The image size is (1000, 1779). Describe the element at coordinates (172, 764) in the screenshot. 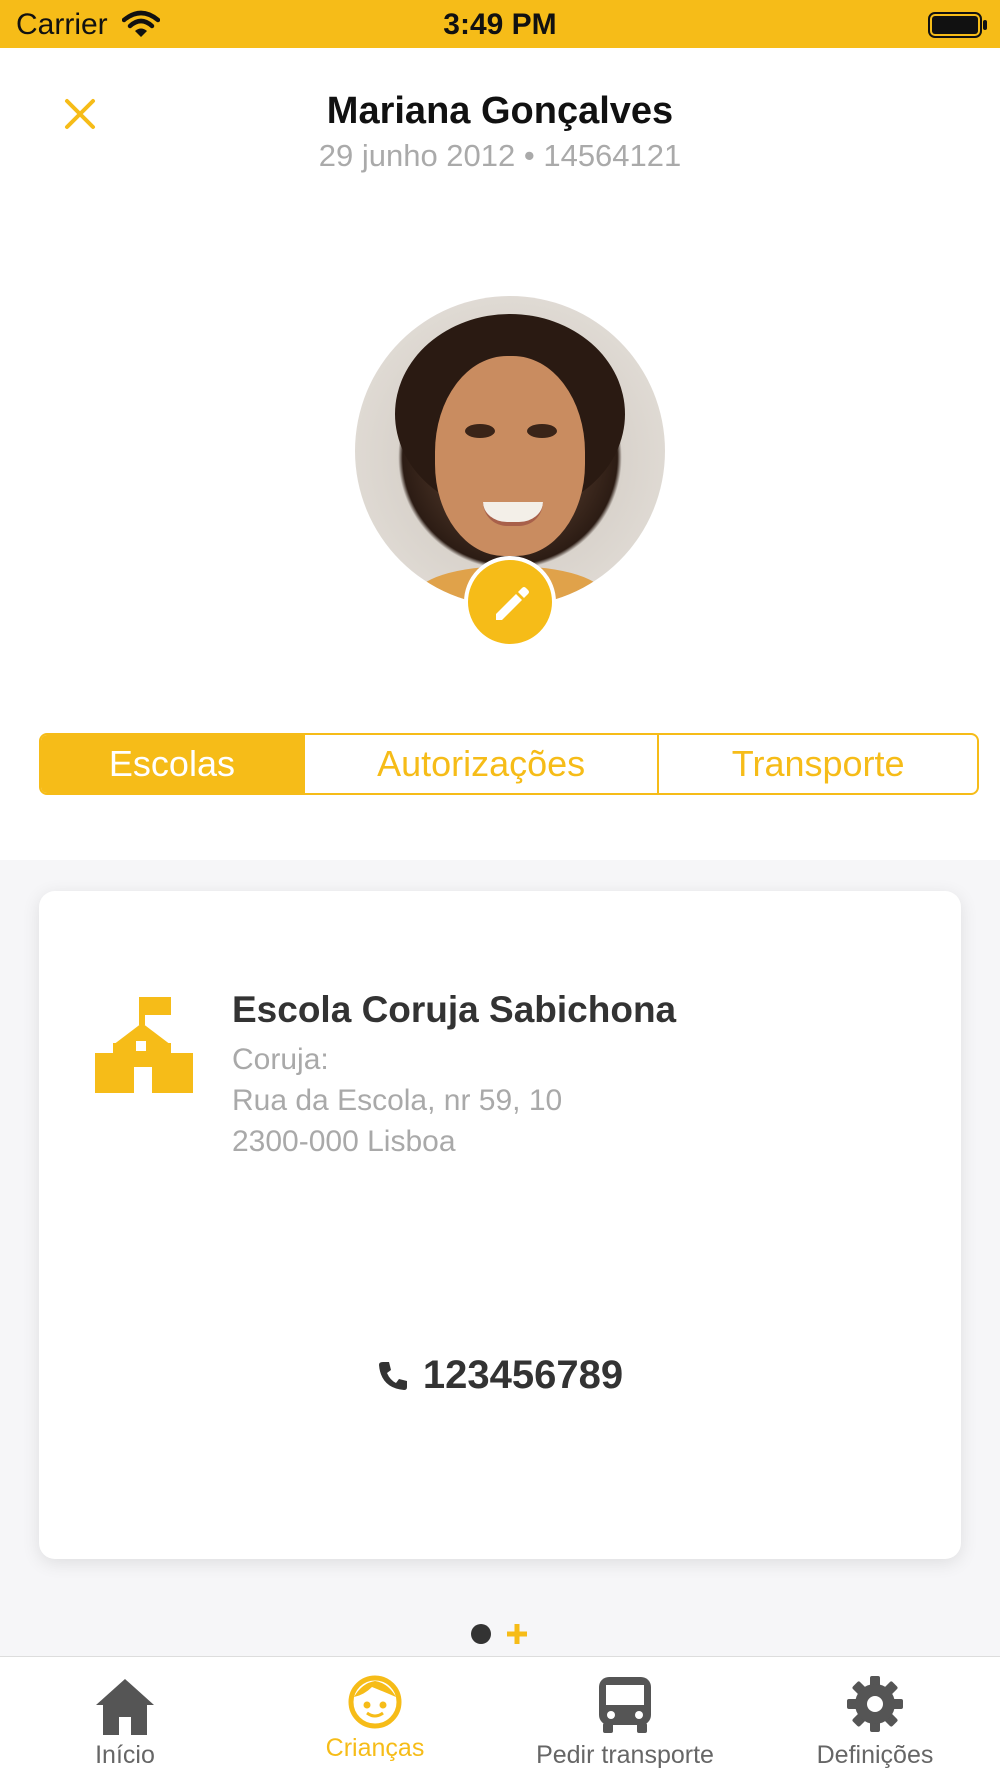

I see `tab-escolas: Escolas` at that location.